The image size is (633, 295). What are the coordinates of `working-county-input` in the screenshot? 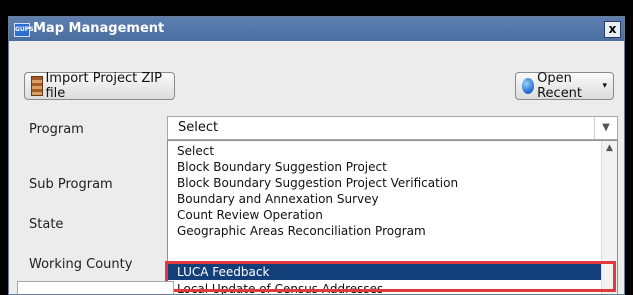 It's located at (95, 287).